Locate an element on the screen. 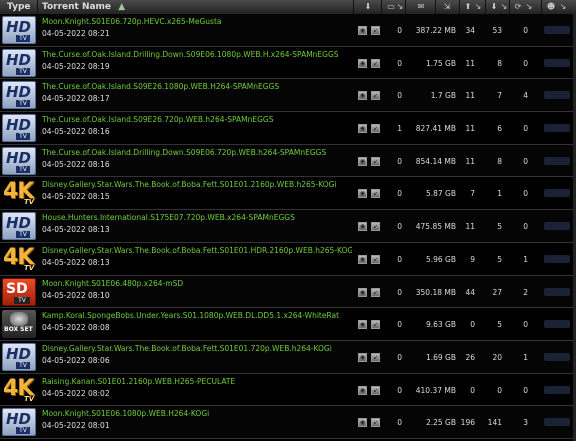 This screenshot has width=576, height=441. column-size: ⇲ is located at coordinates (448, 7).